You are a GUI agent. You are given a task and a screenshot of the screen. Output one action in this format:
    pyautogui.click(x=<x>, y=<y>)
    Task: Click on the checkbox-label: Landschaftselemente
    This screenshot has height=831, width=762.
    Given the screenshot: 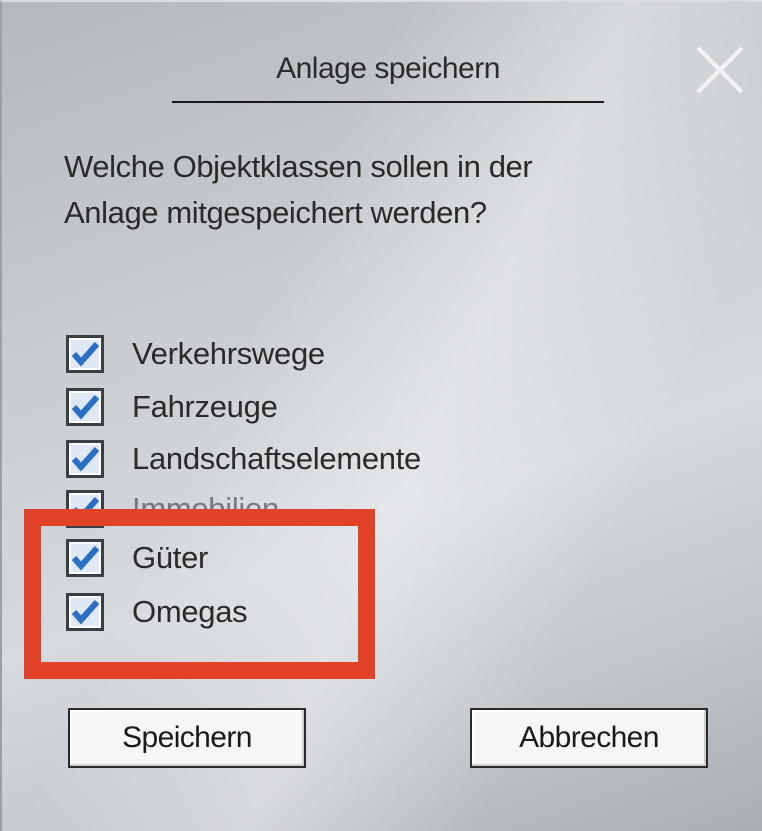 What is the action you would take?
    pyautogui.click(x=276, y=458)
    